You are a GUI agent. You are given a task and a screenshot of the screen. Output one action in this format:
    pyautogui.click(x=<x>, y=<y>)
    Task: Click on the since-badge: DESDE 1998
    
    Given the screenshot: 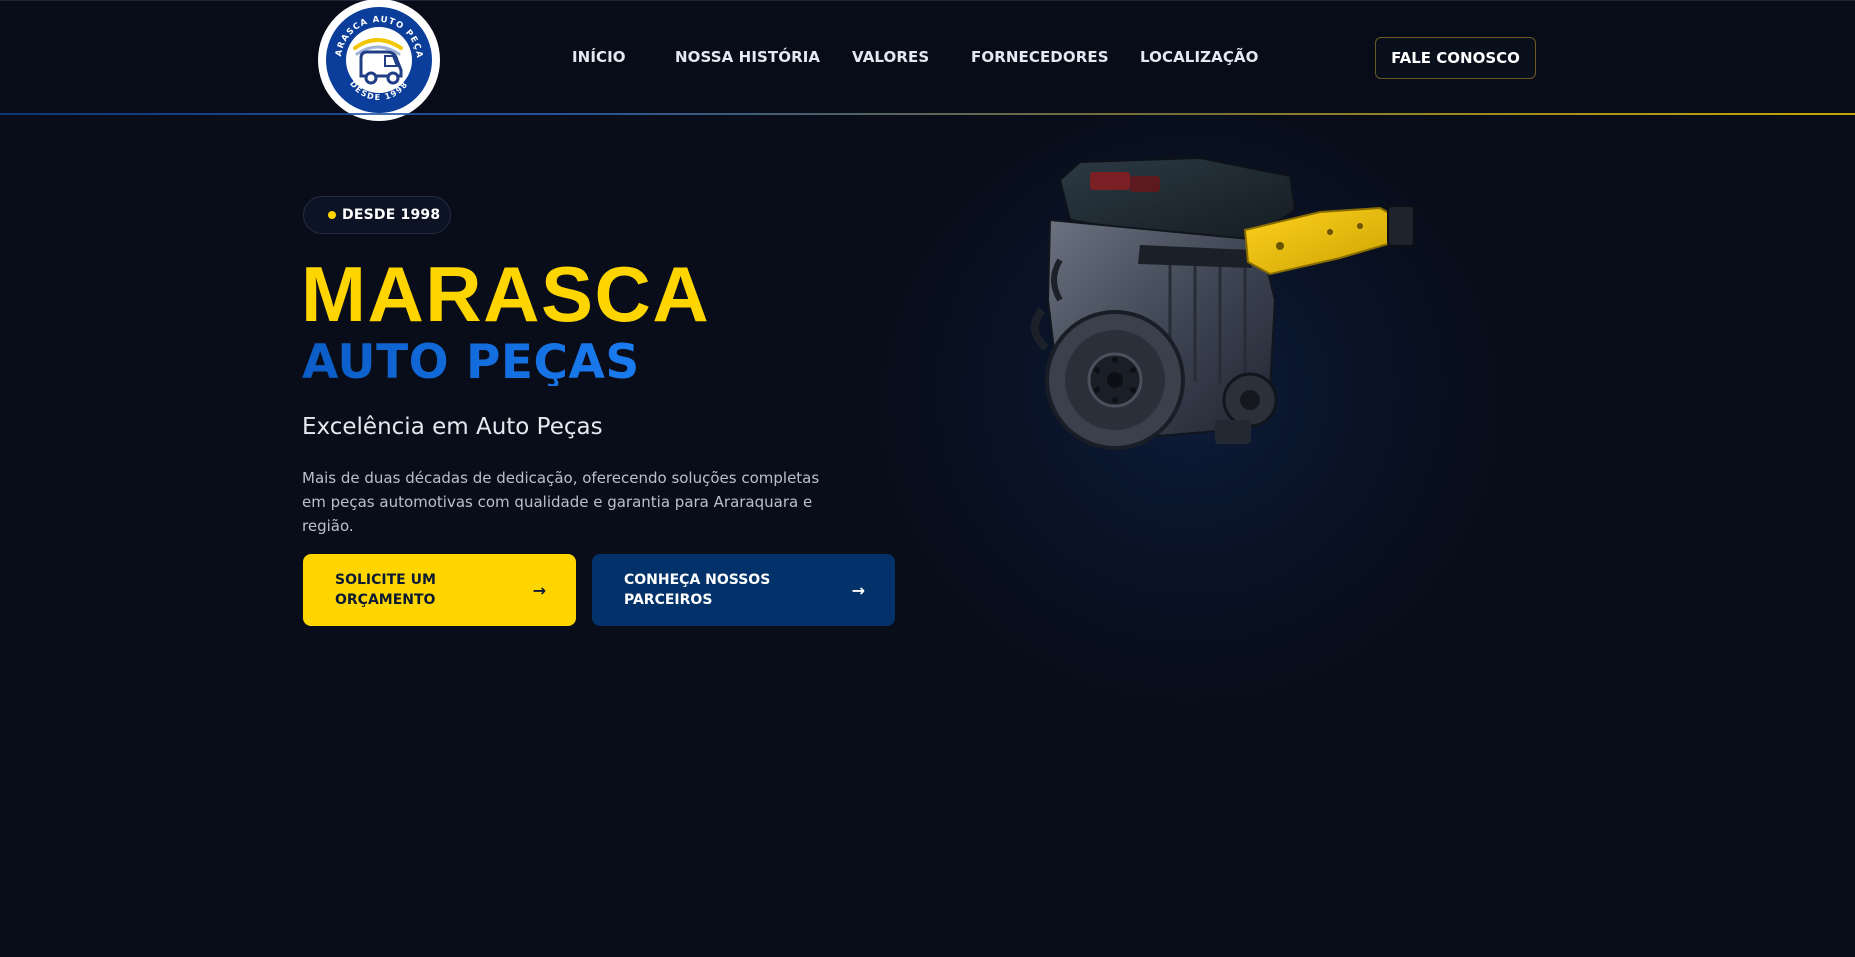 What is the action you would take?
    pyautogui.click(x=377, y=215)
    